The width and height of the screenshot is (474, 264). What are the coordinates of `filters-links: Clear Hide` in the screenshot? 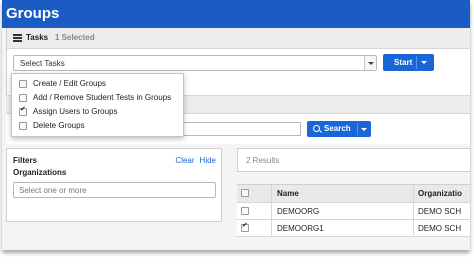 It's located at (193, 160).